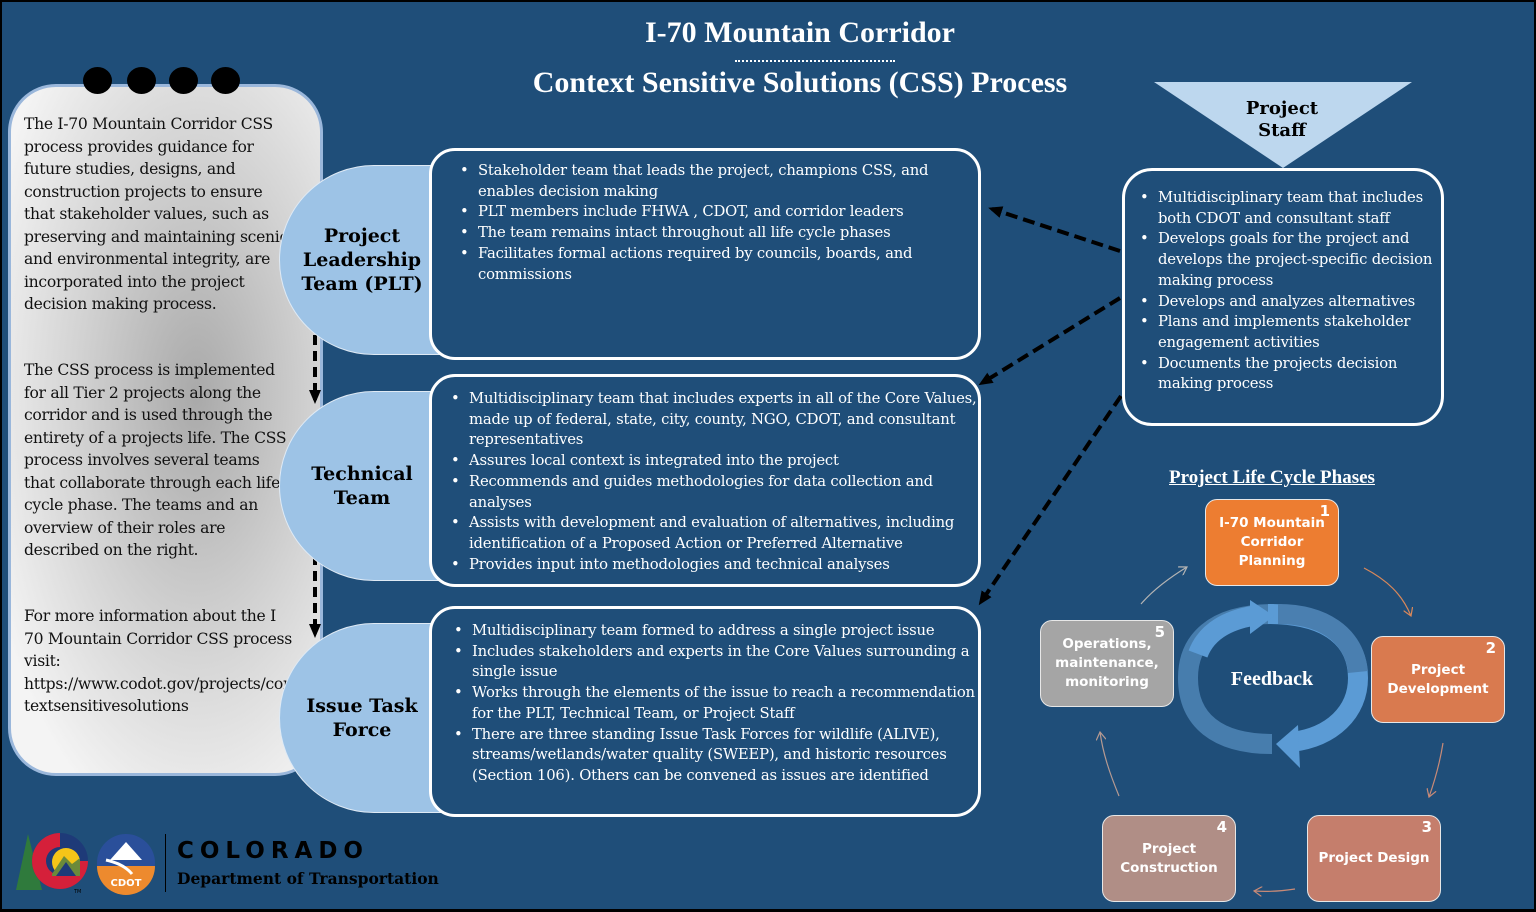 This screenshot has height=912, width=1536. Describe the element at coordinates (1490, 648) in the screenshot. I see `phase-2-number: 2` at that location.